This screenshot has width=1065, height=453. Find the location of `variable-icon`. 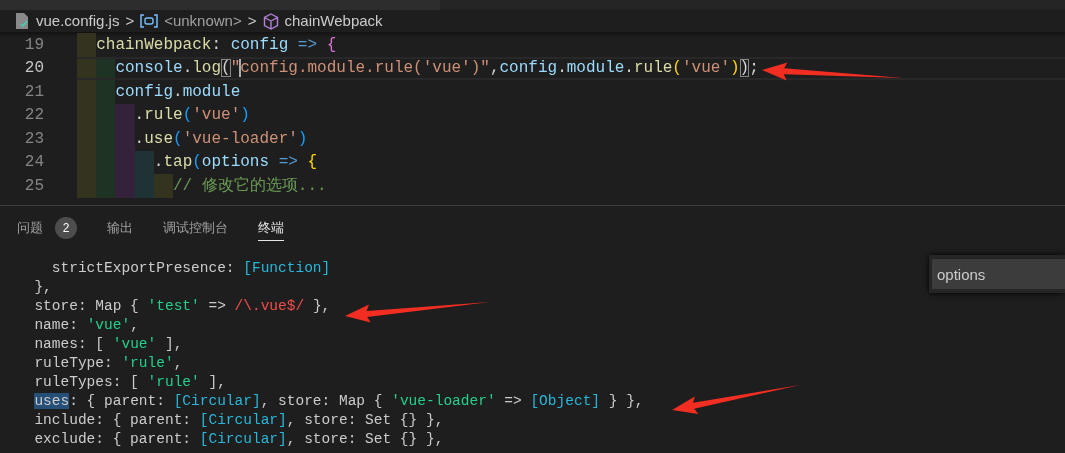

variable-icon is located at coordinates (149, 21).